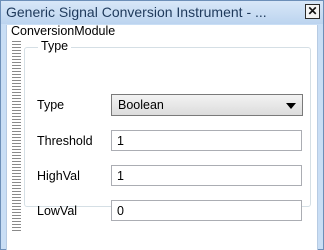 This screenshot has width=324, height=250. Describe the element at coordinates (57, 211) in the screenshot. I see `lowval-label: LowVal` at that location.